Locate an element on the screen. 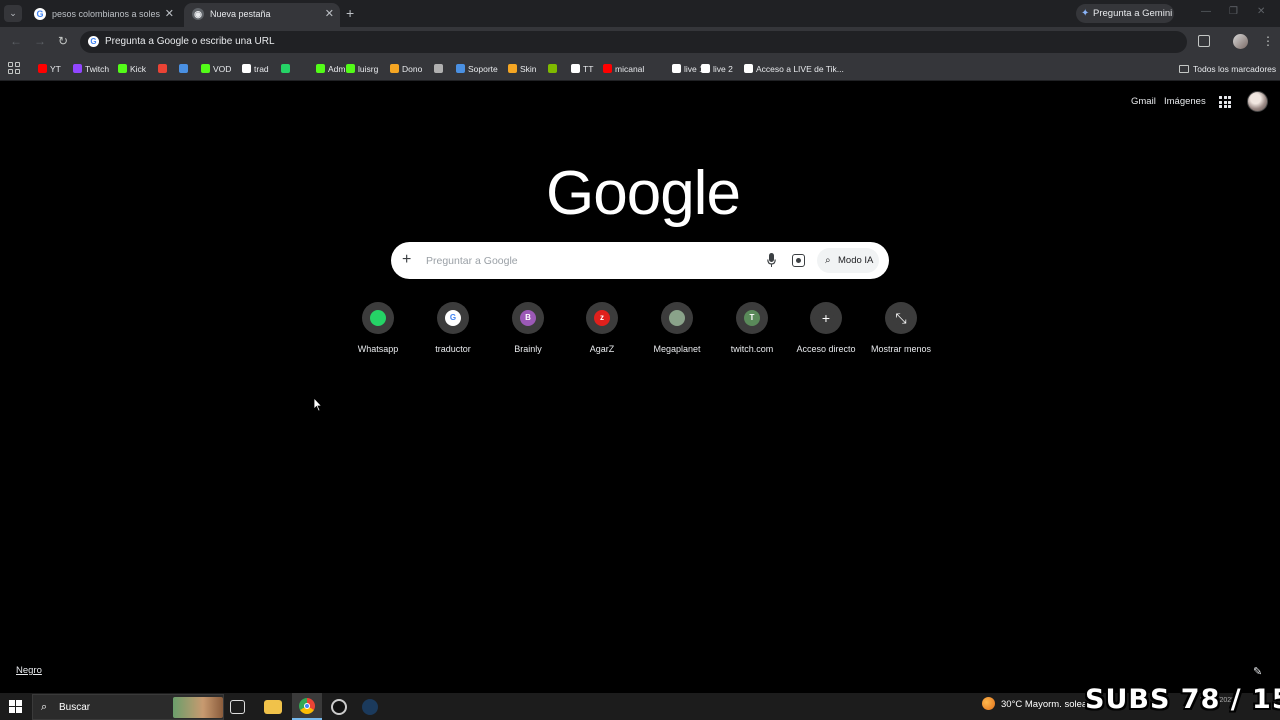 The height and width of the screenshot is (720, 1280). bookmark-label: Dono is located at coordinates (412, 69).